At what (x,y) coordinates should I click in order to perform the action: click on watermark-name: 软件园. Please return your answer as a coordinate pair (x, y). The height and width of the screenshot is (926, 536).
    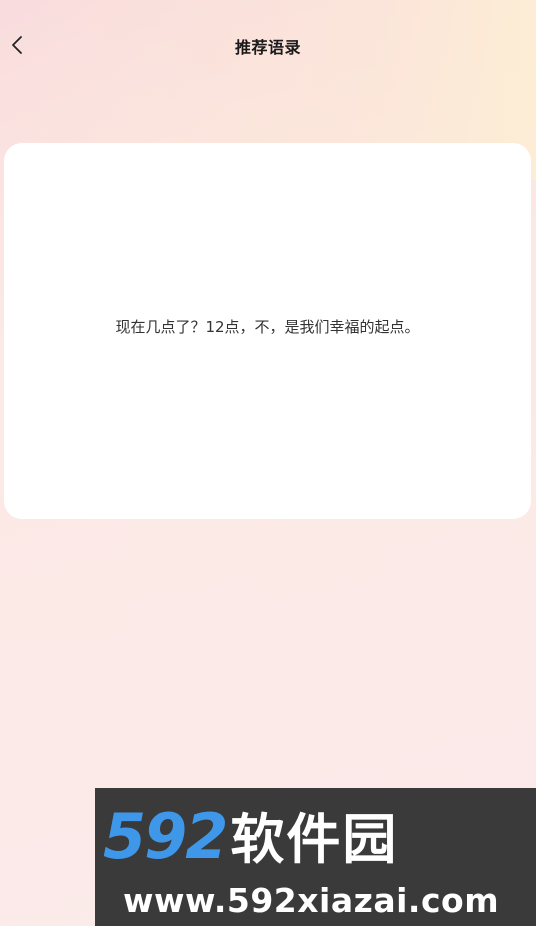
    Looking at the image, I should click on (314, 839).